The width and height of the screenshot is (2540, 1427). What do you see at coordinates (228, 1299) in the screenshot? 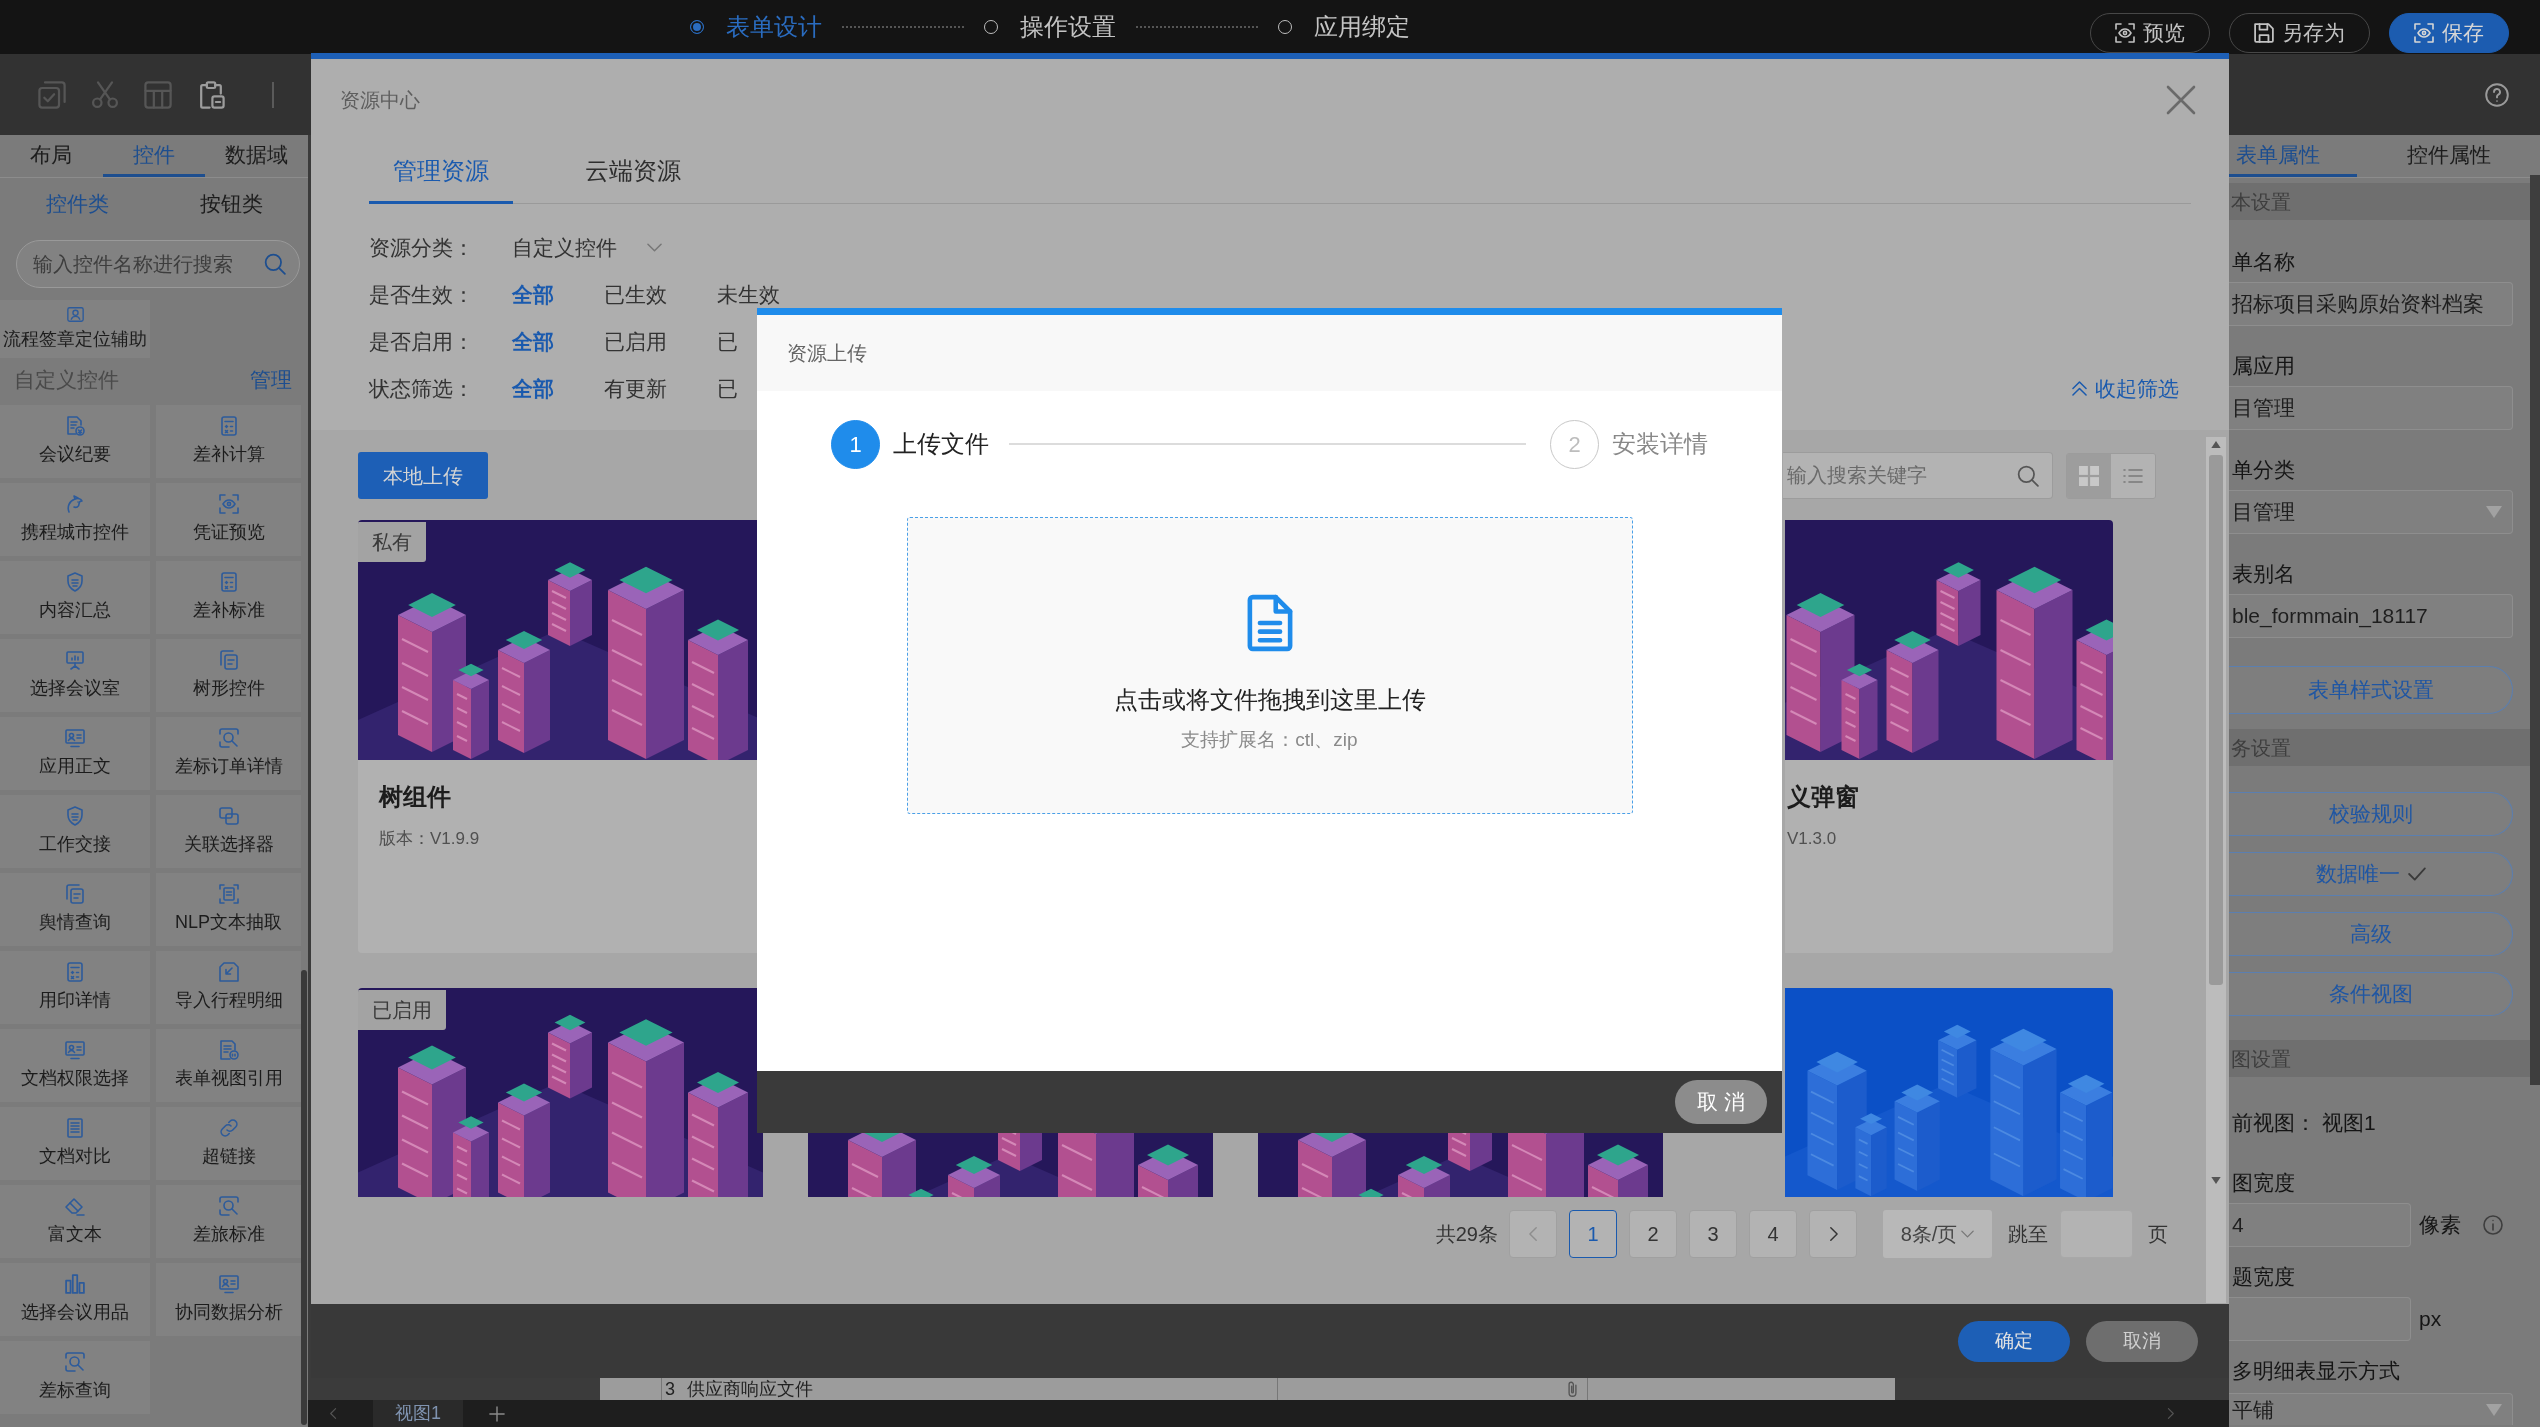
I see `control-tile: 协同数据分析` at bounding box center [228, 1299].